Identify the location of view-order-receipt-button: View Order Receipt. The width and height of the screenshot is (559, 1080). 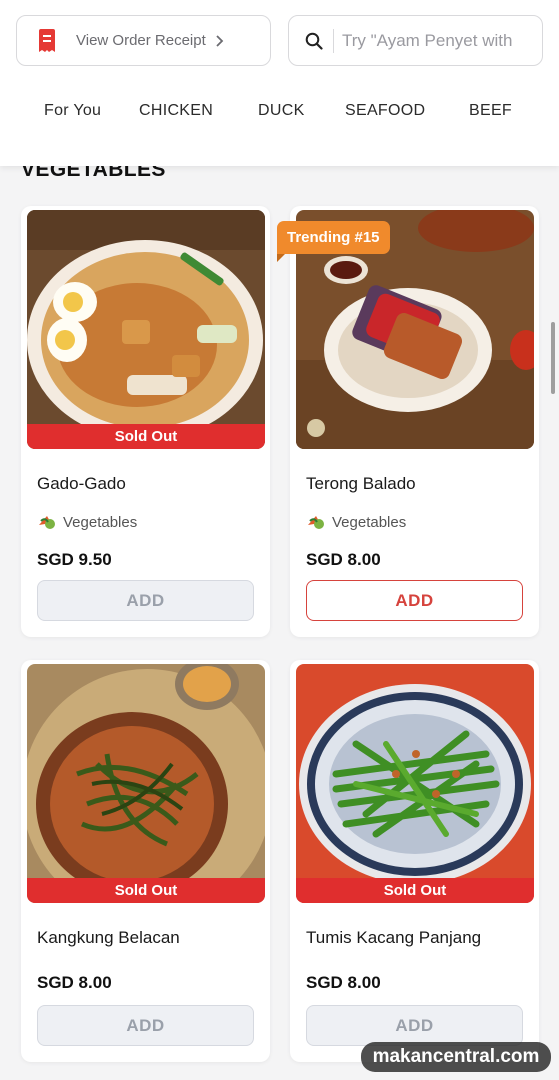
(143, 40).